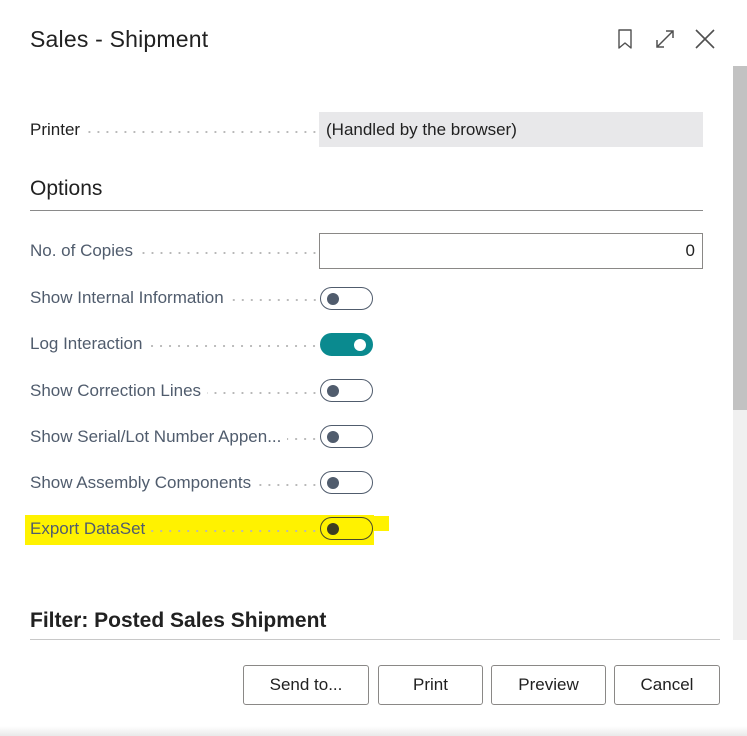  Describe the element at coordinates (174, 298) in the screenshot. I see `show-internal-information-label: Show Internal Information` at that location.